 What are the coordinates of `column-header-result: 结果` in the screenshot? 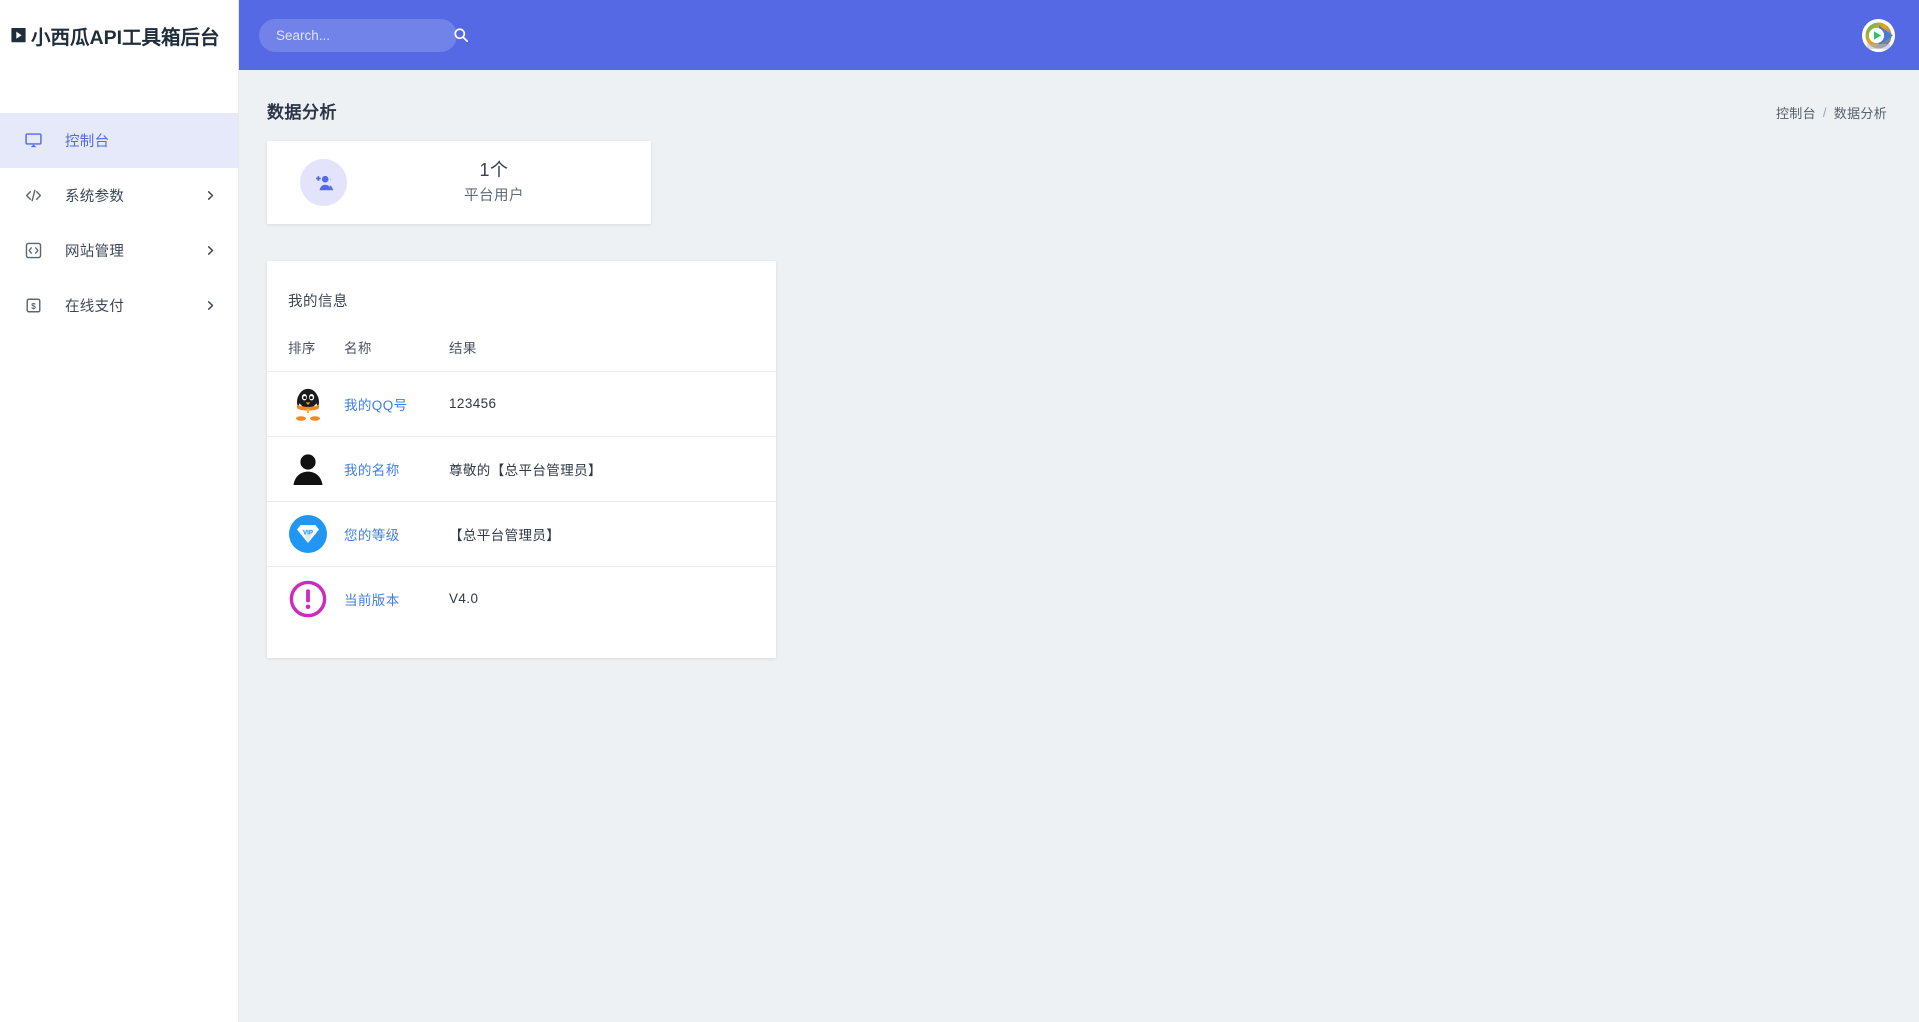 It's located at (463, 348).